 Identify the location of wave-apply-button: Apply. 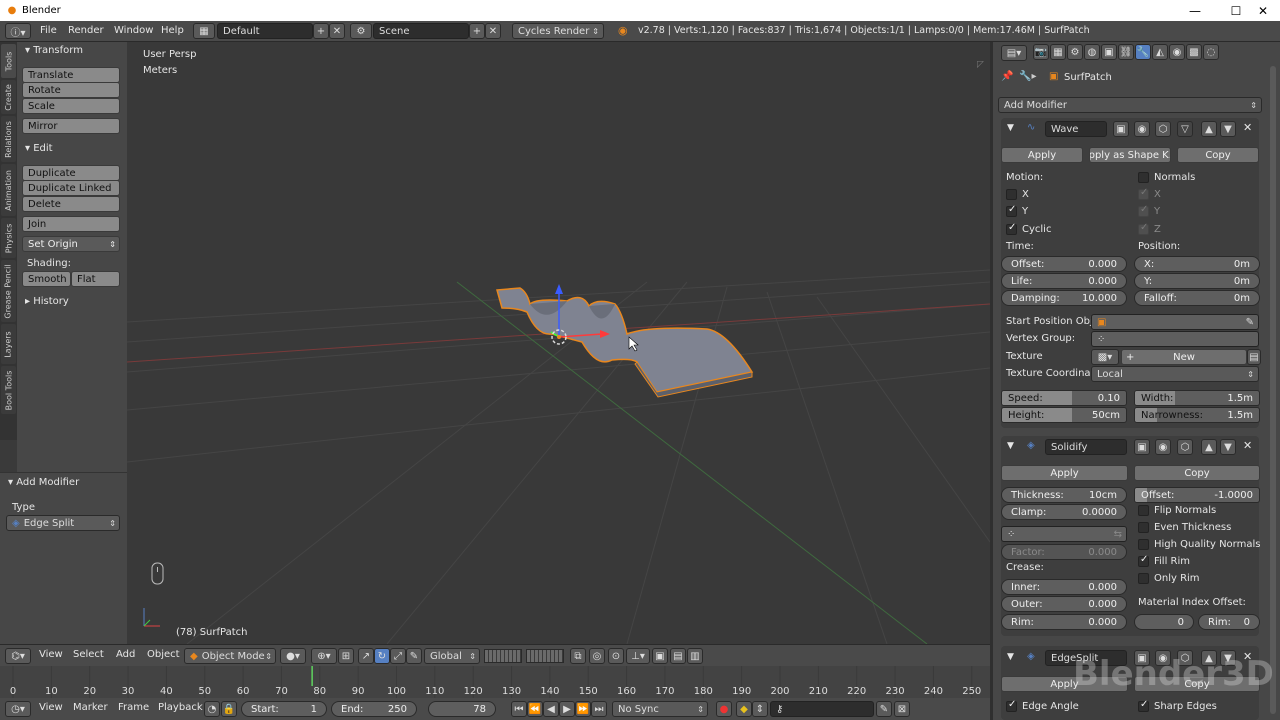
(1042, 155).